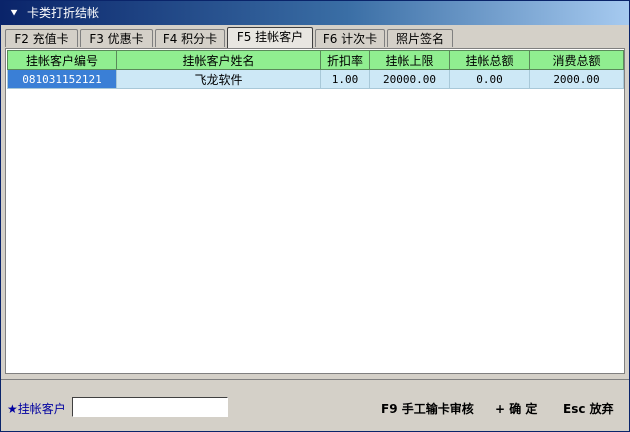 This screenshot has width=630, height=432. Describe the element at coordinates (489, 79) in the screenshot. I see `cell-credit-total: 0.00` at that location.